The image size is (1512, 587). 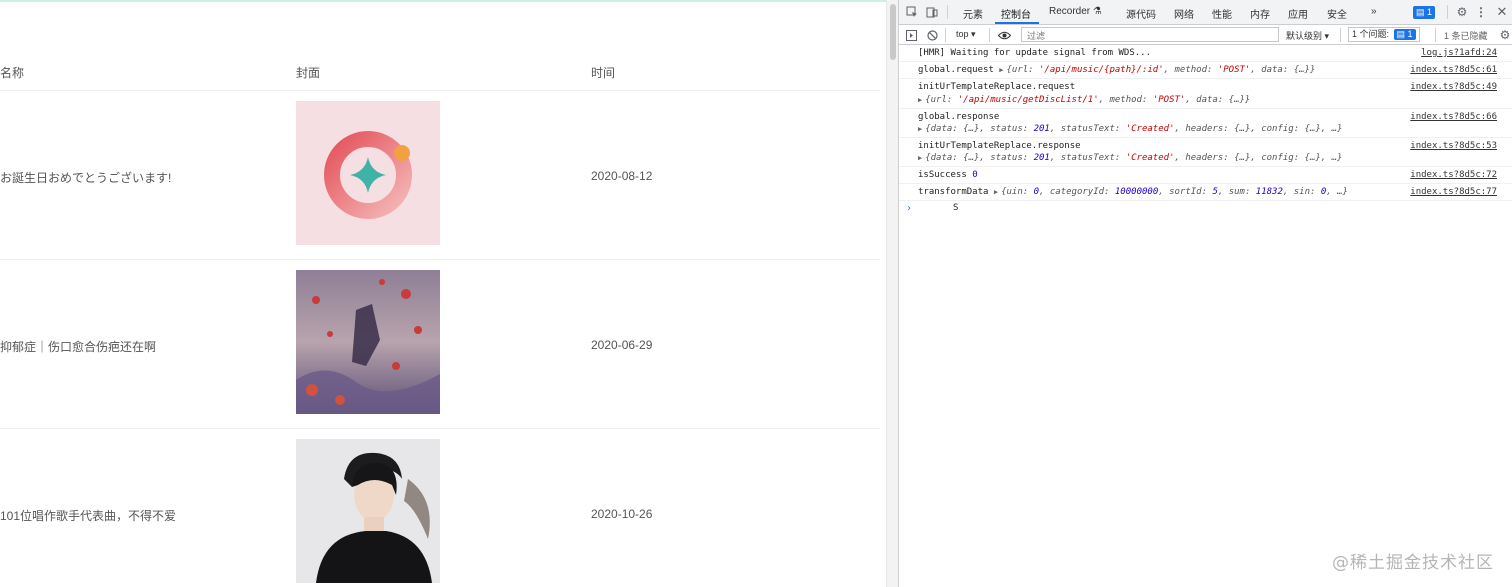 What do you see at coordinates (1269, 192) in the screenshot?
I see `number-value: 11832` at bounding box center [1269, 192].